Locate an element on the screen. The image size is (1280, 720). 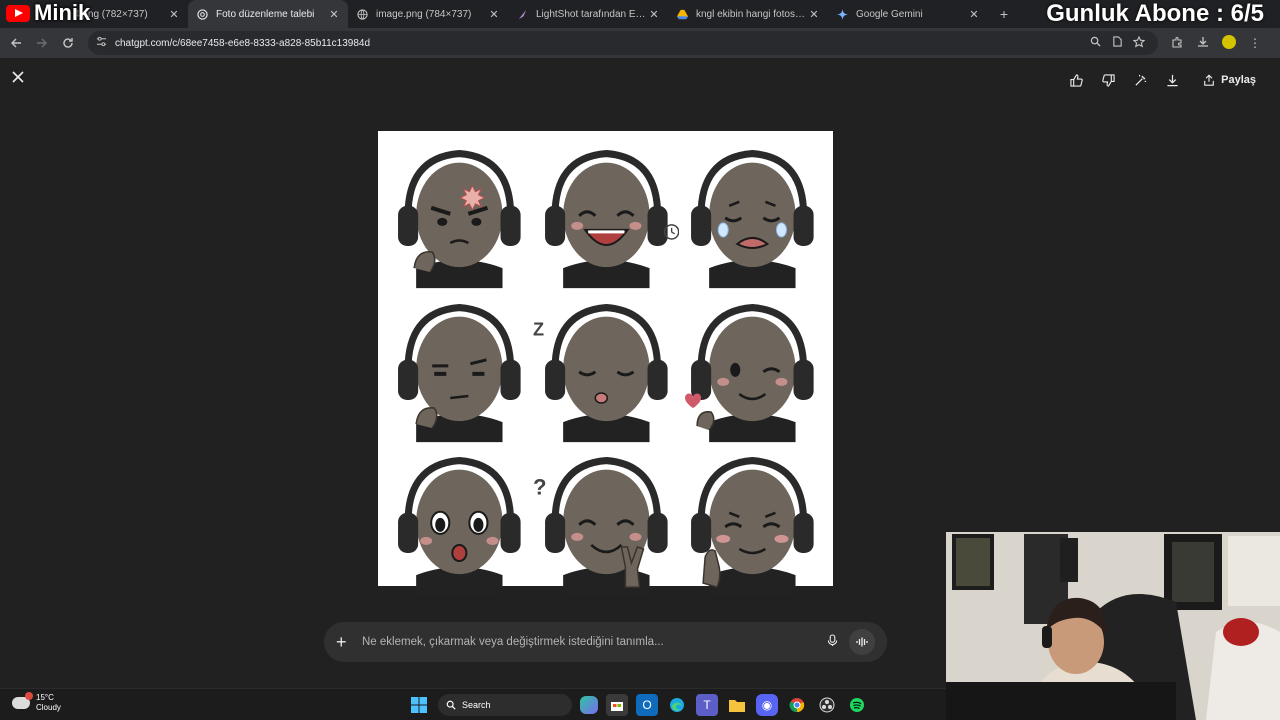
teams-icon: T is located at coordinates (707, 705).